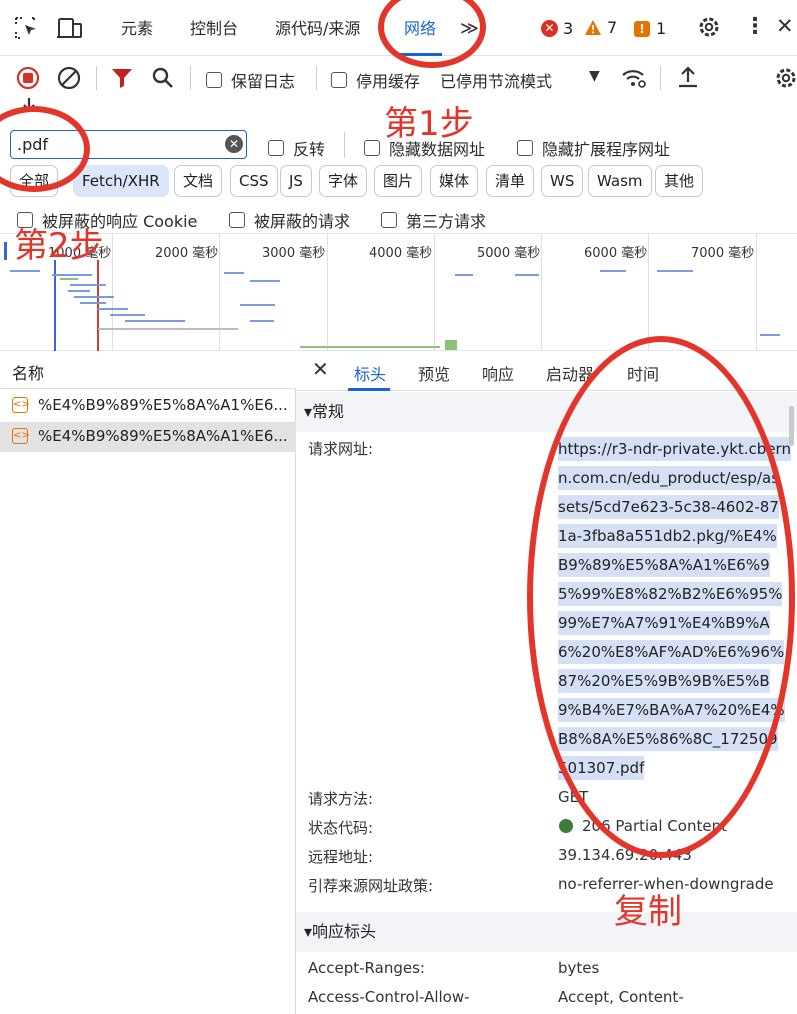 The width and height of the screenshot is (797, 1014). I want to click on blocked-requests-label: 被屏蔽的请求, so click(302, 221).